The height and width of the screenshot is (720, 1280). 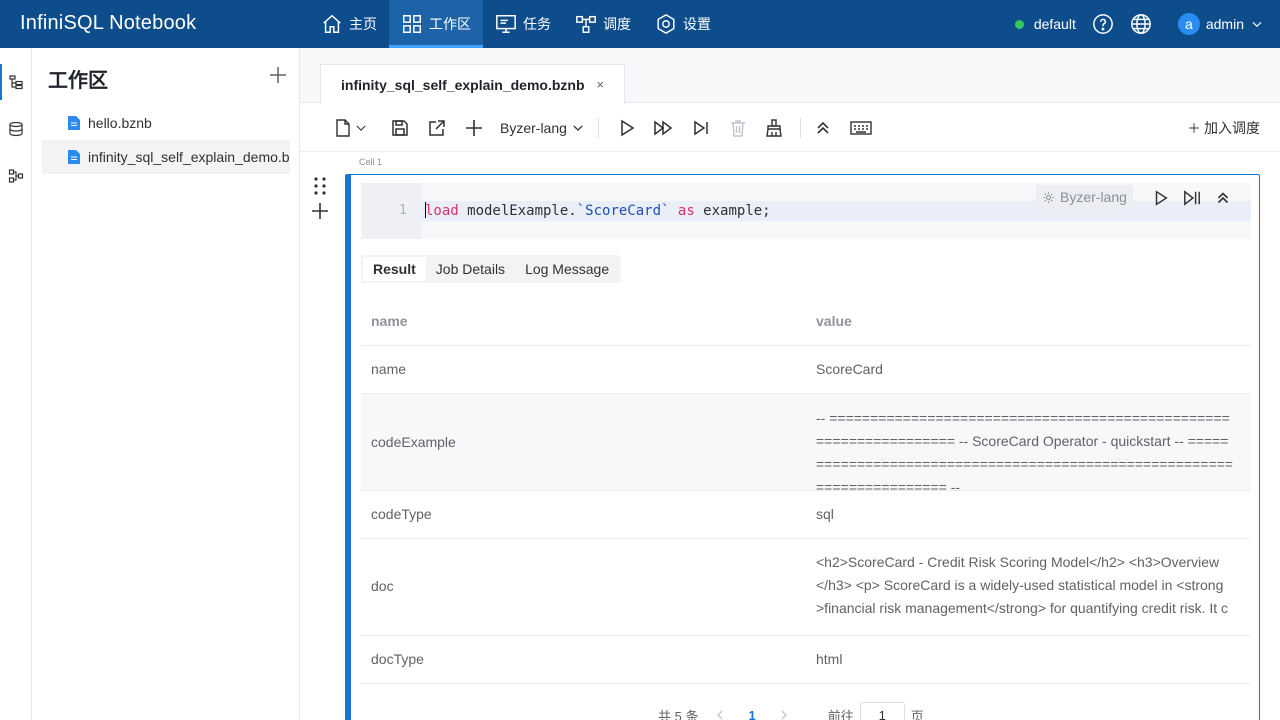 I want to click on cell-name: name, so click(x=389, y=369).